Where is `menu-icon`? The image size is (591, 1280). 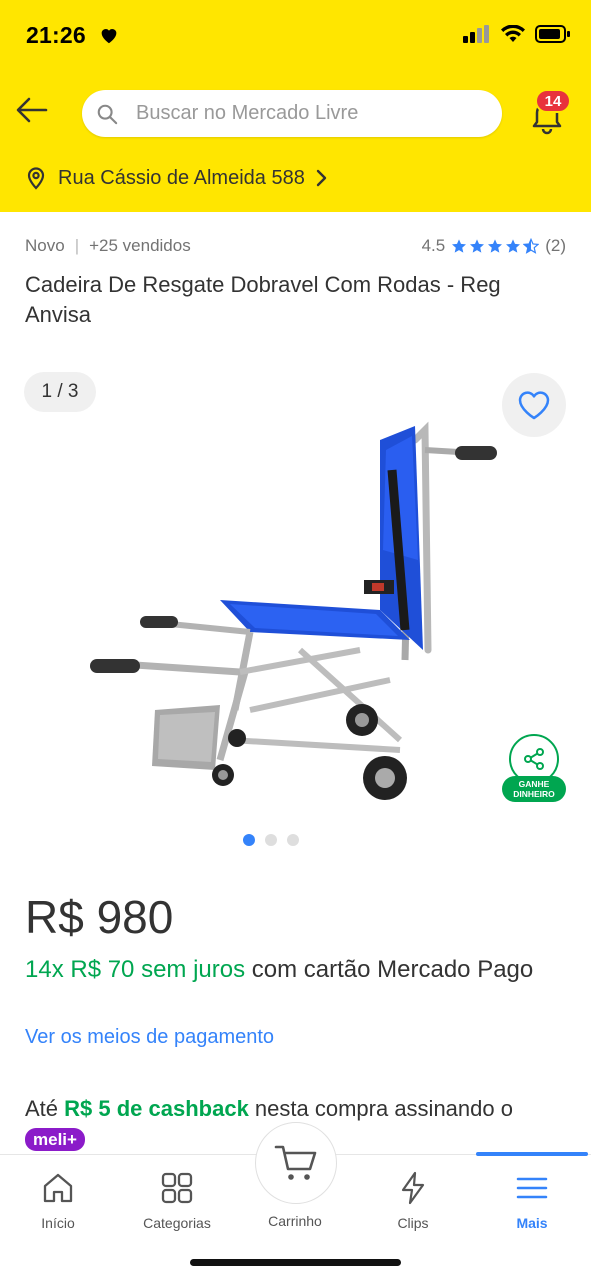
menu-icon is located at coordinates (532, 1188).